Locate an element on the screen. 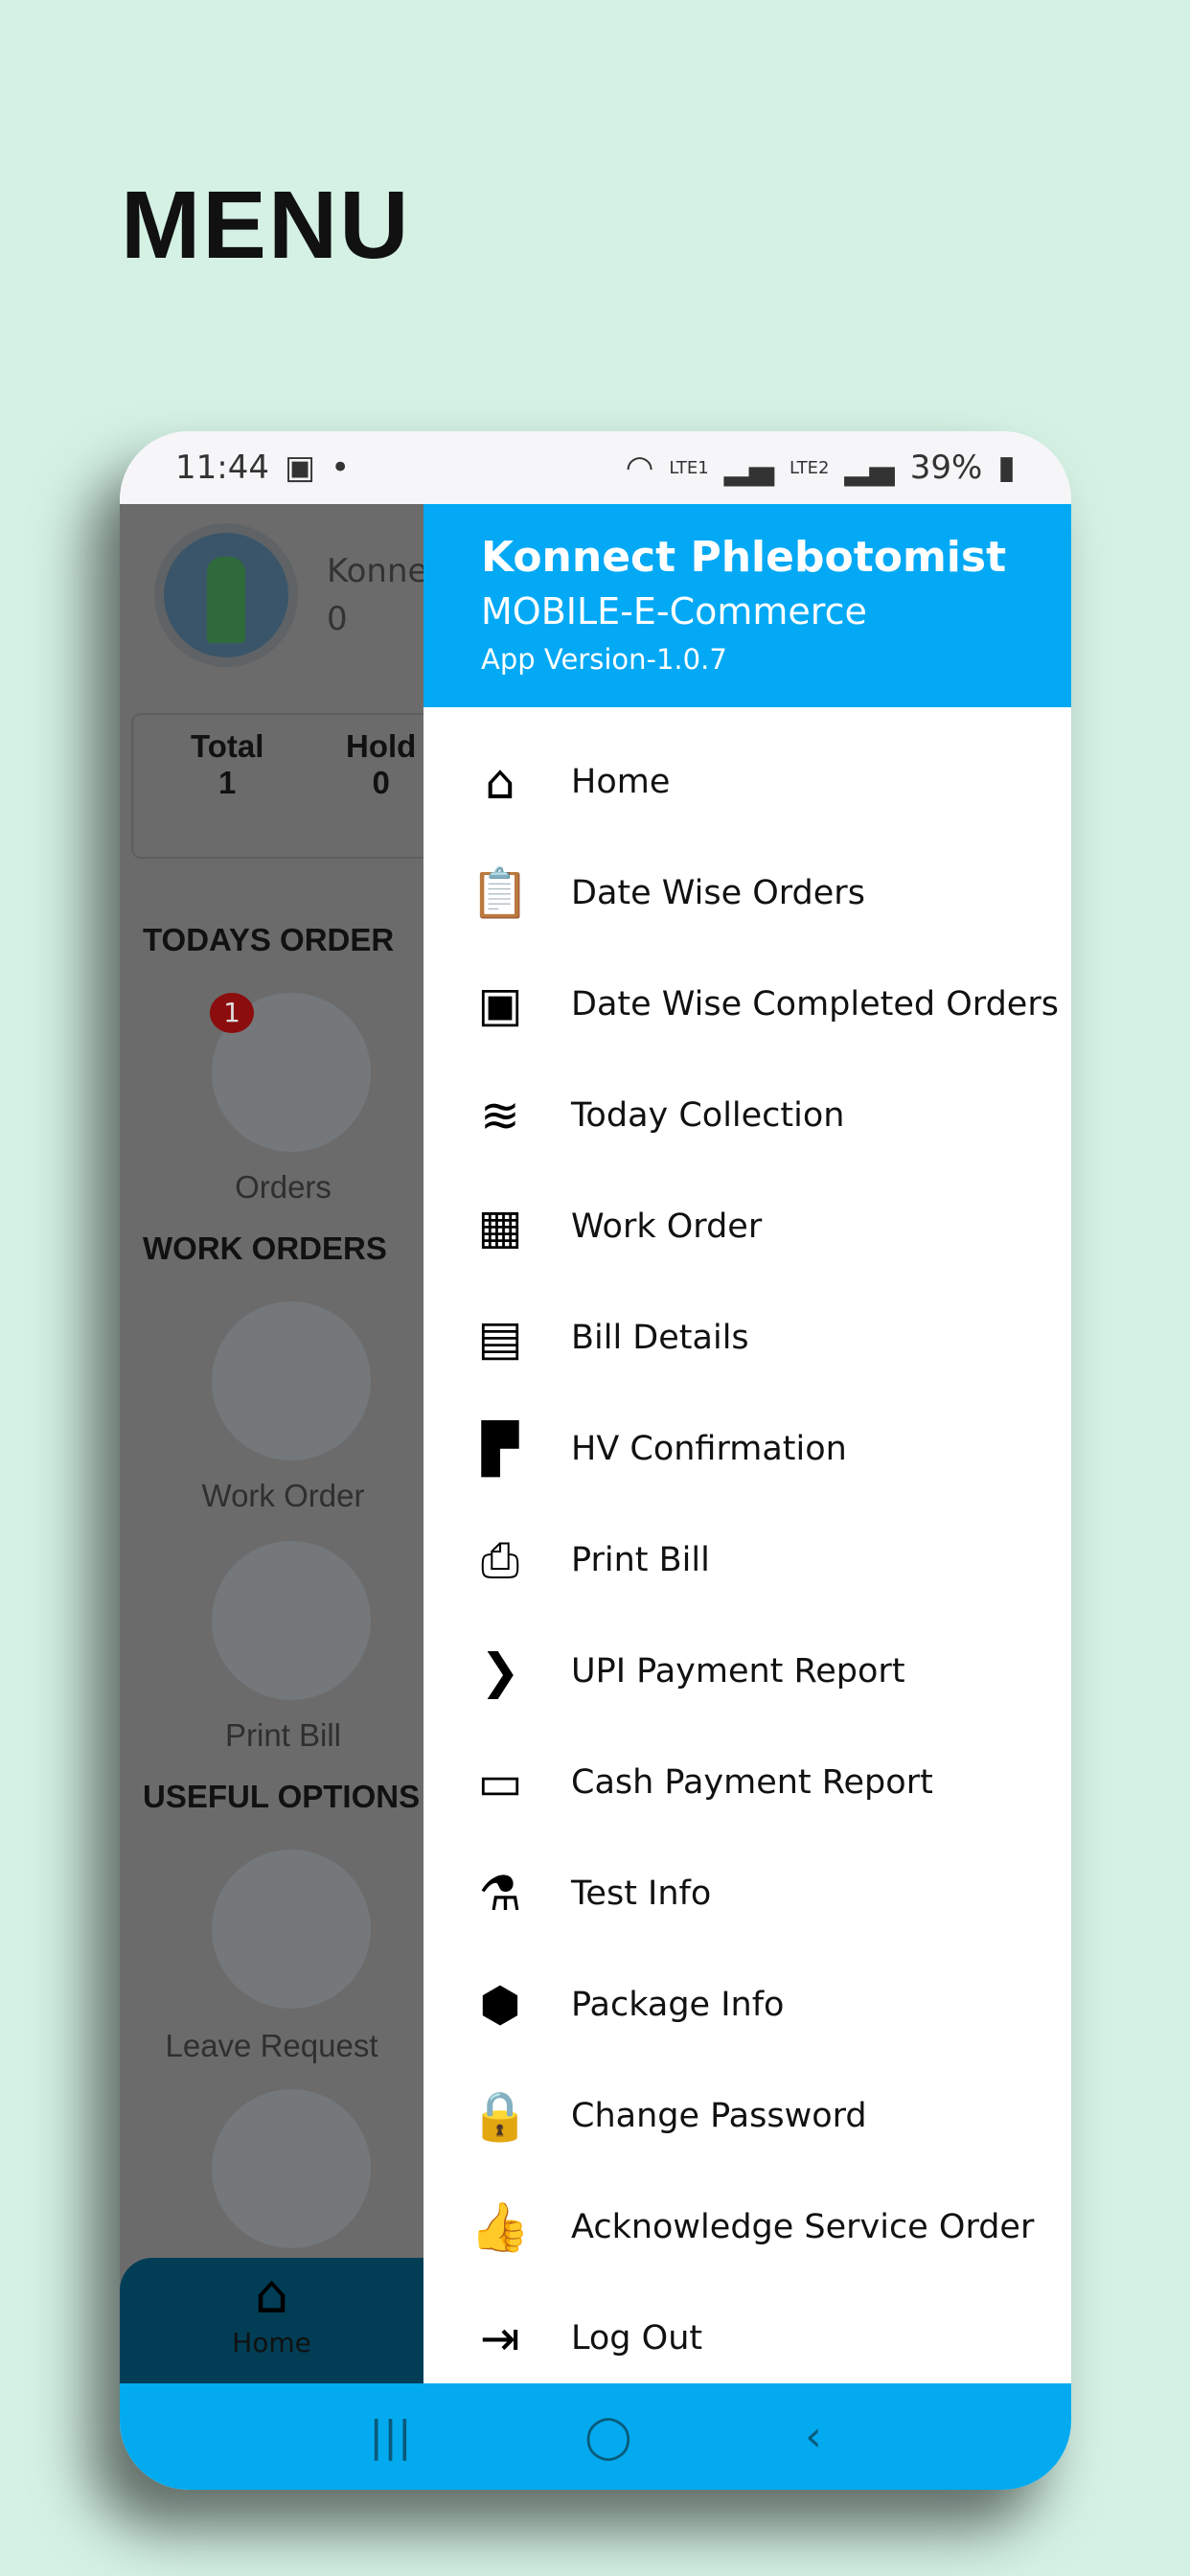  section-useful-options: USEFUL OPTIONS is located at coordinates (282, 1796).